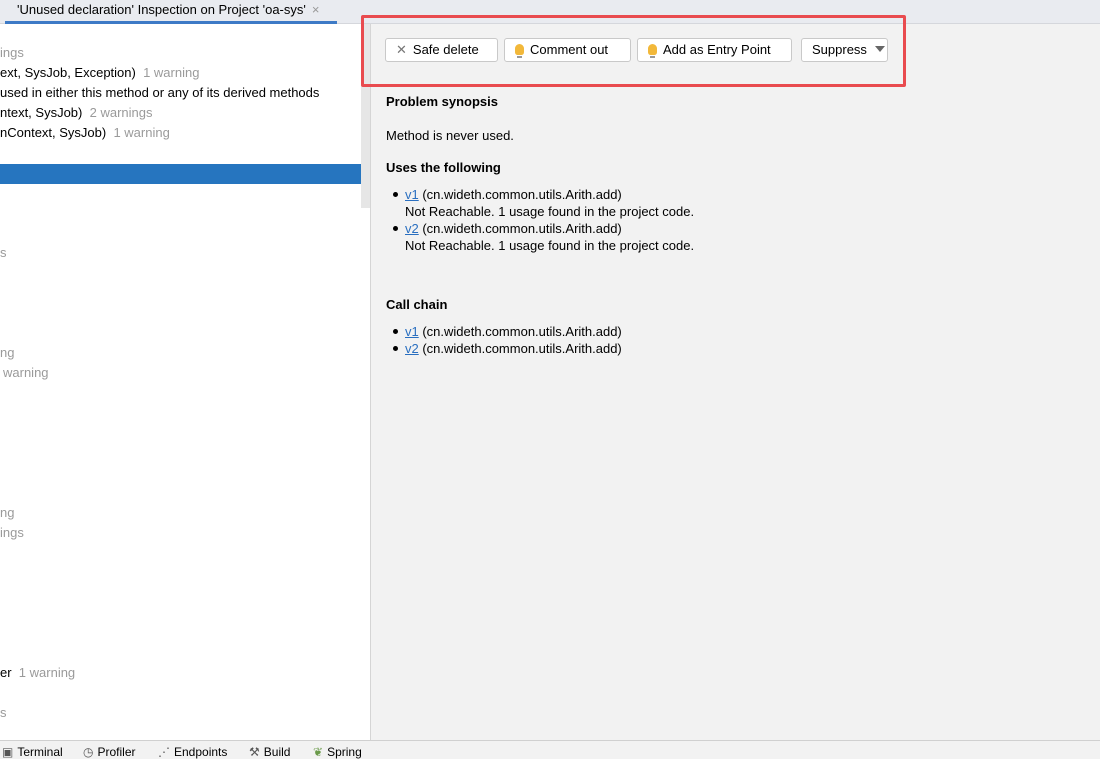 The width and height of the screenshot is (1100, 759). I want to click on terminal-button: ▣ Terminal, so click(32, 752).